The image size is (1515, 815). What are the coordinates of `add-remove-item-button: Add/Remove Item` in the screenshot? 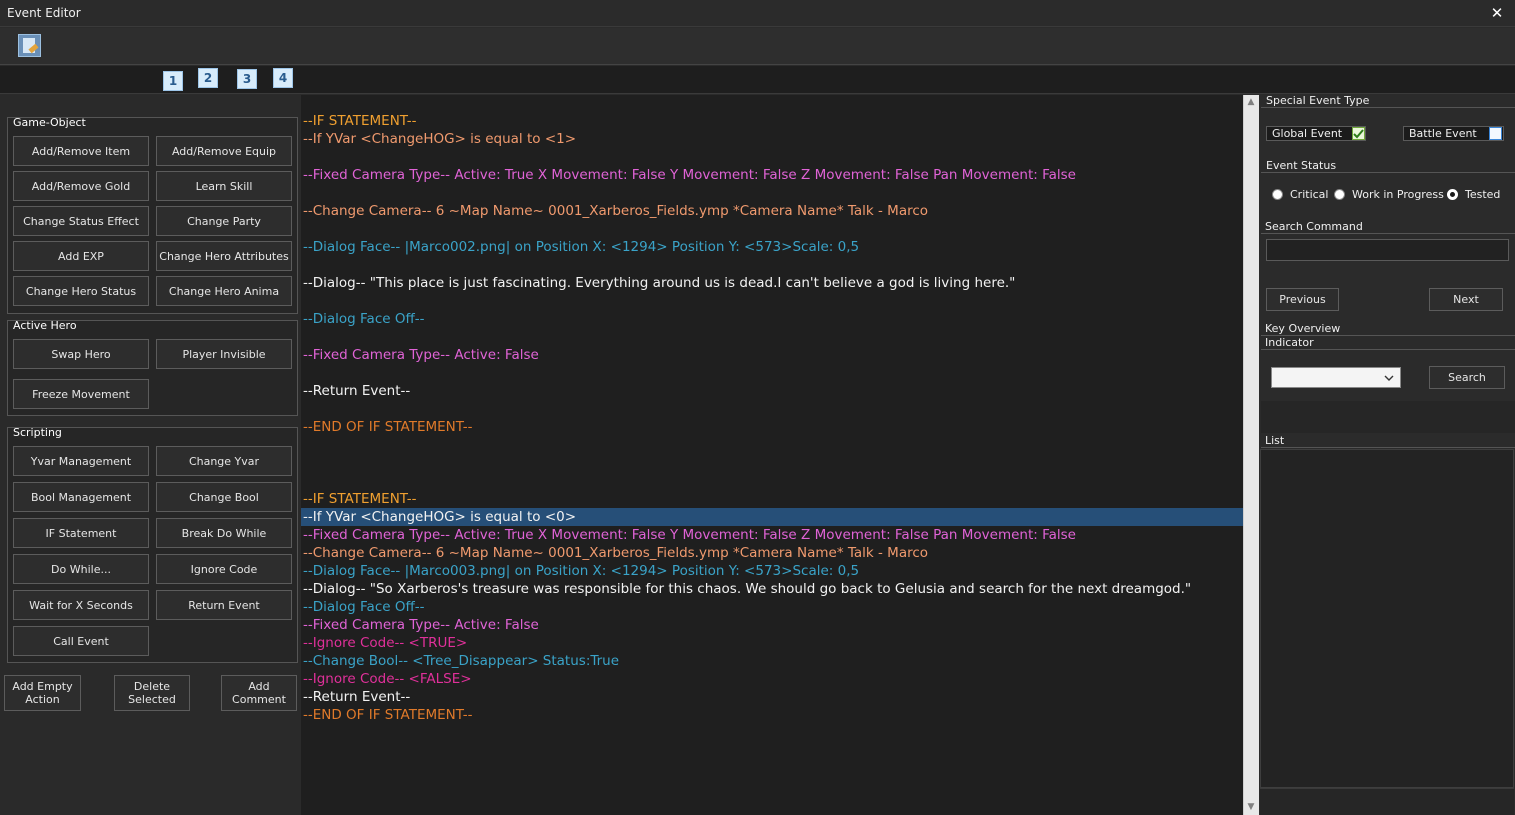 It's located at (81, 151).